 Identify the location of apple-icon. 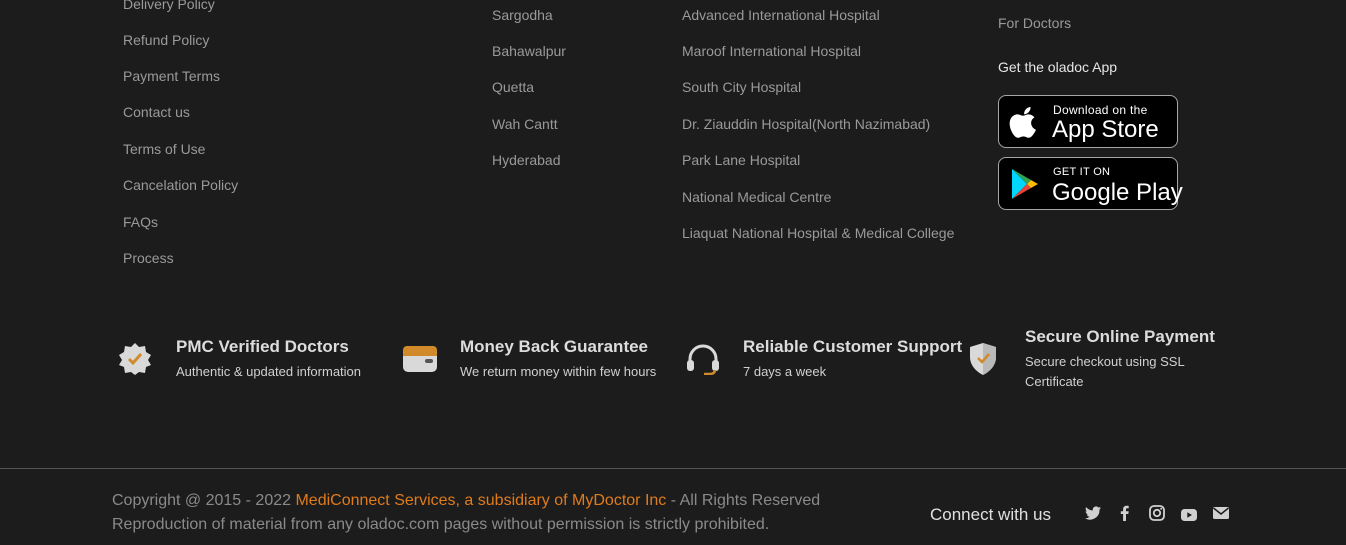
(1022, 122).